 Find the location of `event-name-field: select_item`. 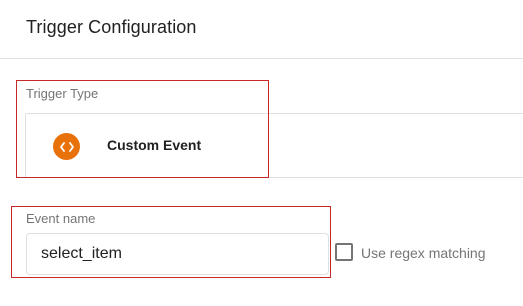

event-name-field: select_item is located at coordinates (177, 254).